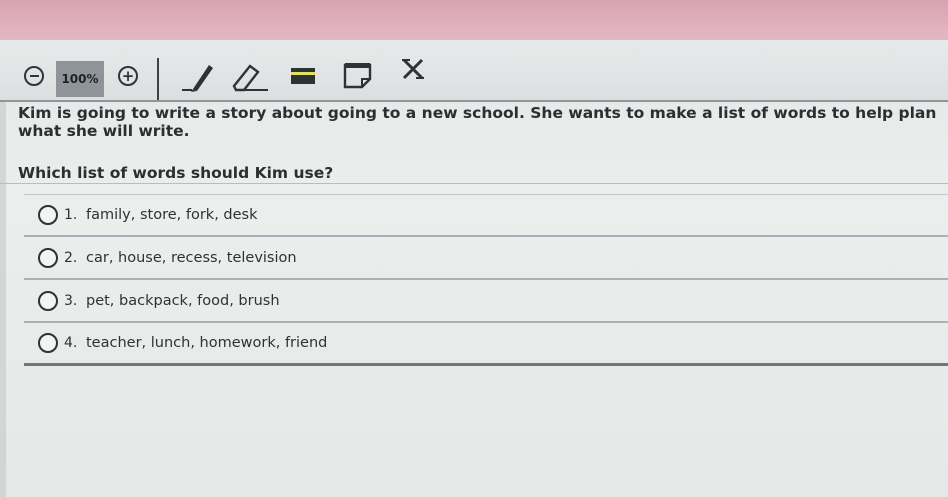  I want to click on answer-choice-1: 1. family, store, fork, desk, so click(486, 215).